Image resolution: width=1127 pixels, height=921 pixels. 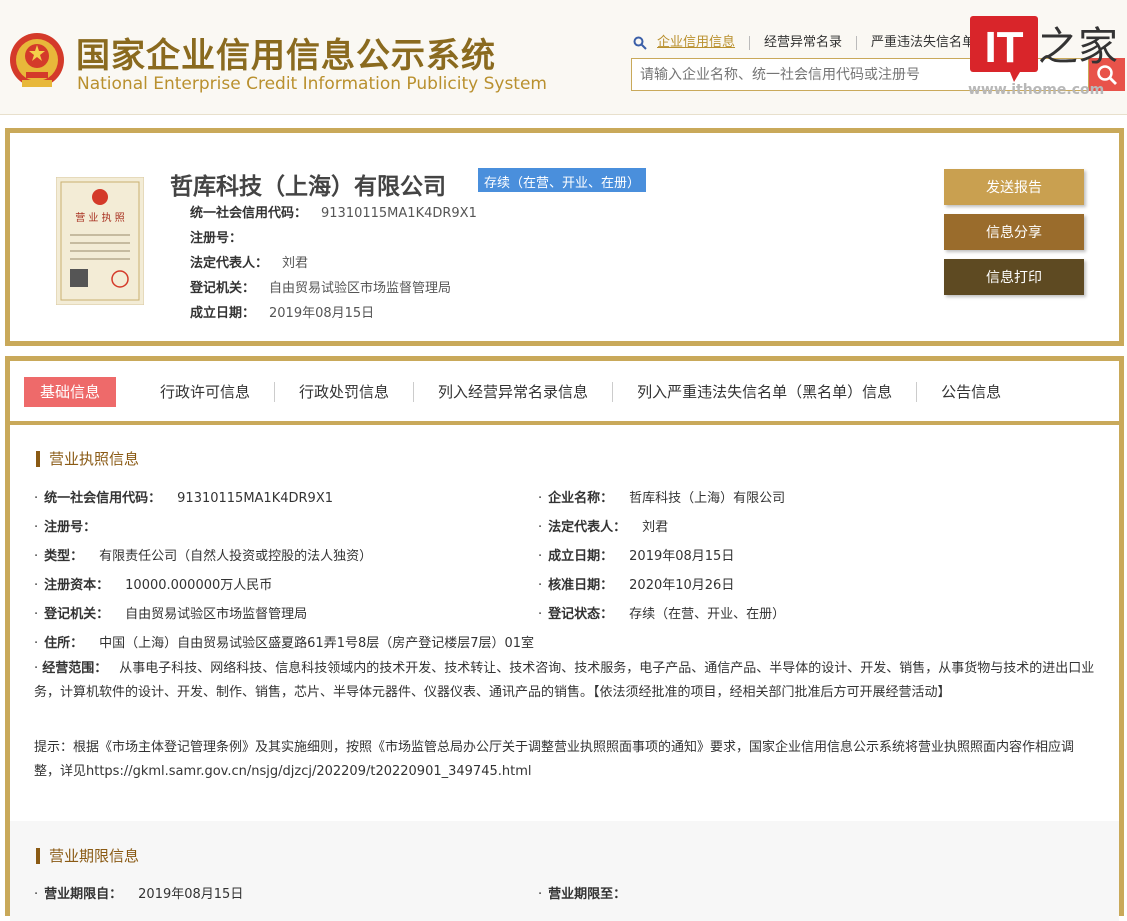 I want to click on tab-basic-info: 基础信息, so click(x=70, y=392).